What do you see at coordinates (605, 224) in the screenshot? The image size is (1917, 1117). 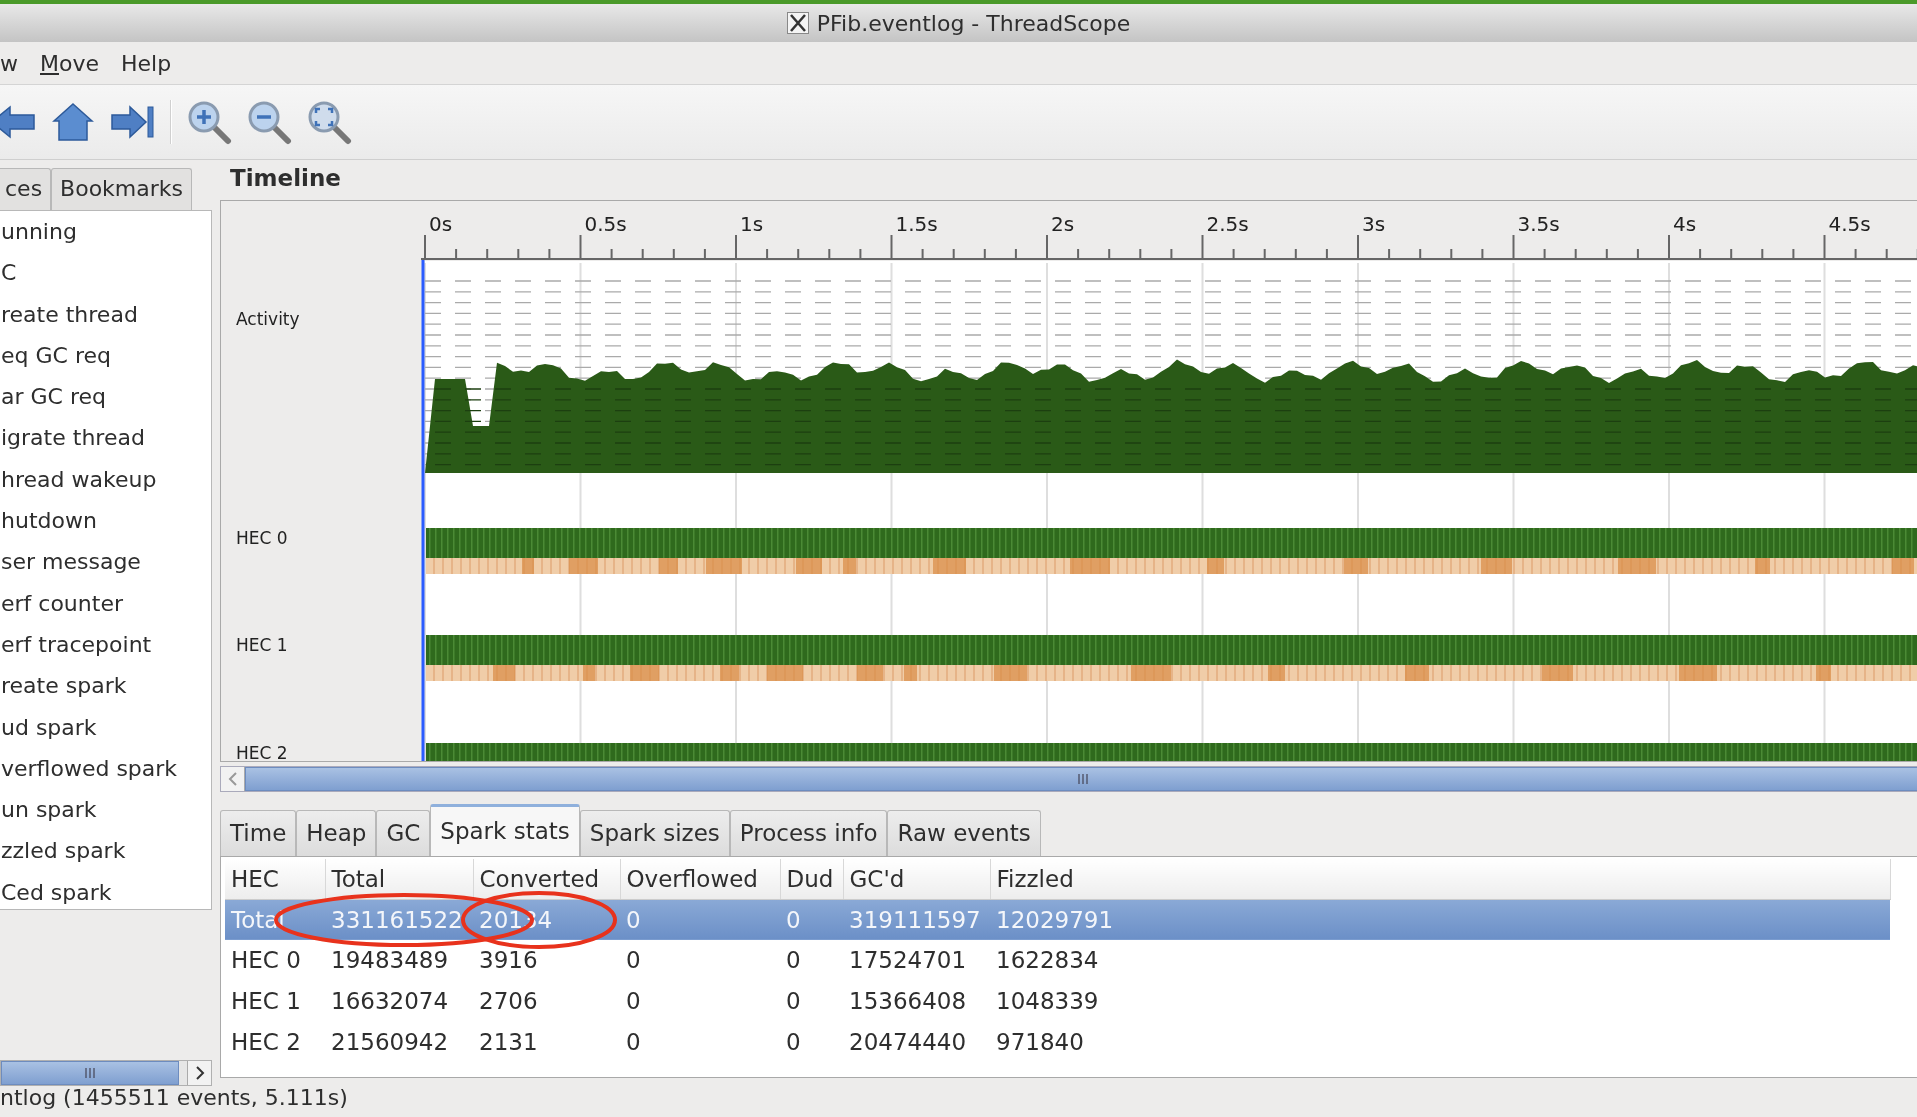 I see `axis-label: 0.5s` at bounding box center [605, 224].